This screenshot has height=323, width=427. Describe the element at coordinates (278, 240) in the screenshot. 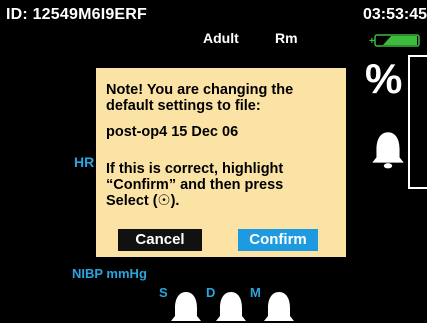

I see `confirm-button: Confirm` at that location.